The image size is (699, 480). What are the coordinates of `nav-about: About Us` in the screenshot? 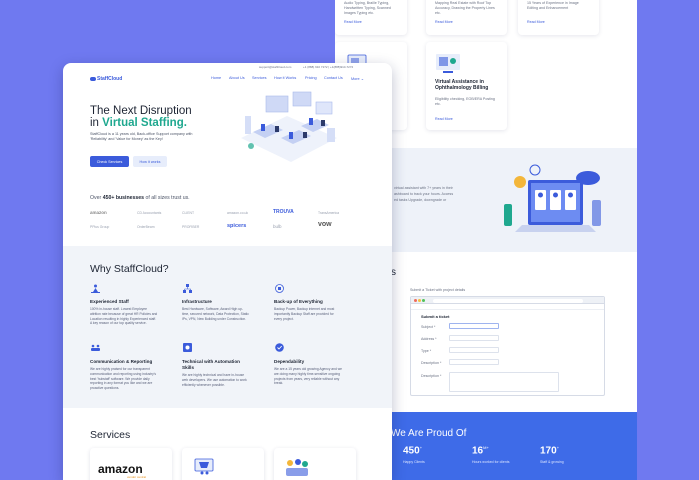 It's located at (237, 78).